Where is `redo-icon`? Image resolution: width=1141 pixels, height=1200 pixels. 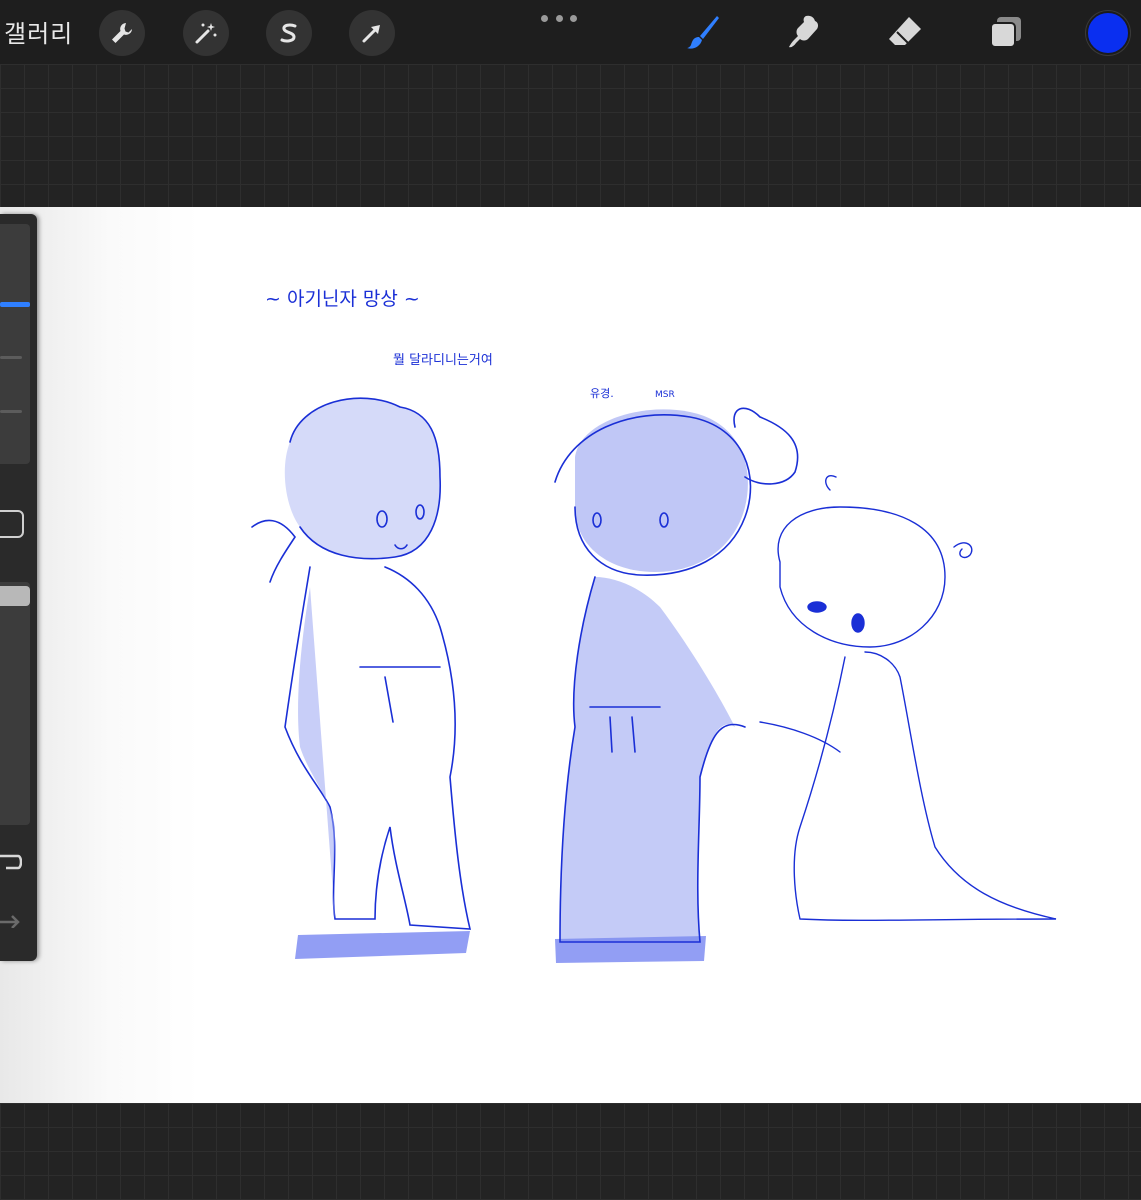 redo-icon is located at coordinates (11, 917).